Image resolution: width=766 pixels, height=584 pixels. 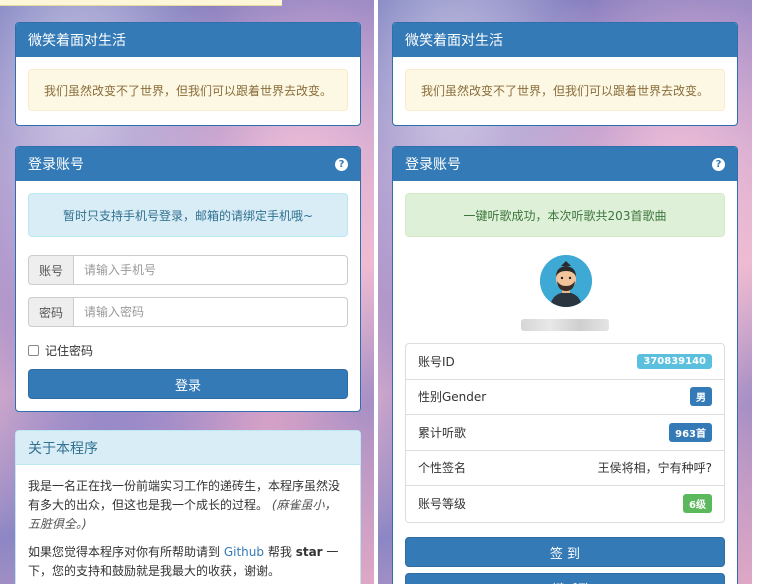 I want to click on account-label: 账号, so click(x=51, y=270).